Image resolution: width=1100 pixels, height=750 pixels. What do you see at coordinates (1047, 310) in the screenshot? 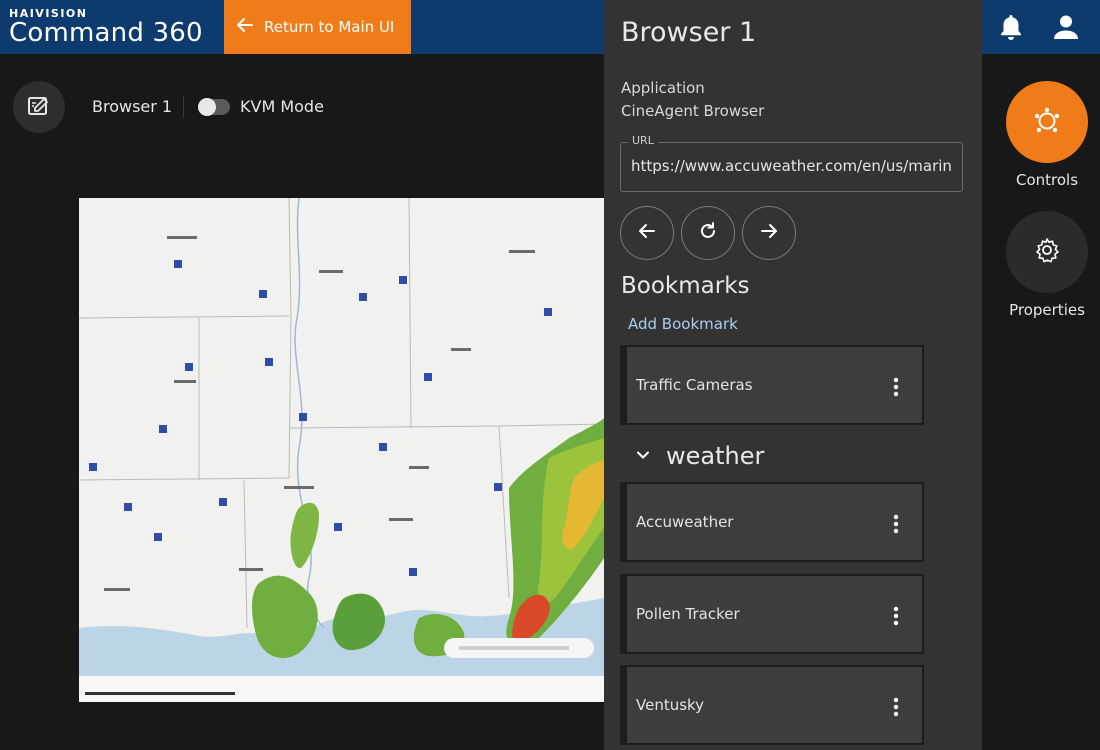
I see `properties-label: Properties` at bounding box center [1047, 310].